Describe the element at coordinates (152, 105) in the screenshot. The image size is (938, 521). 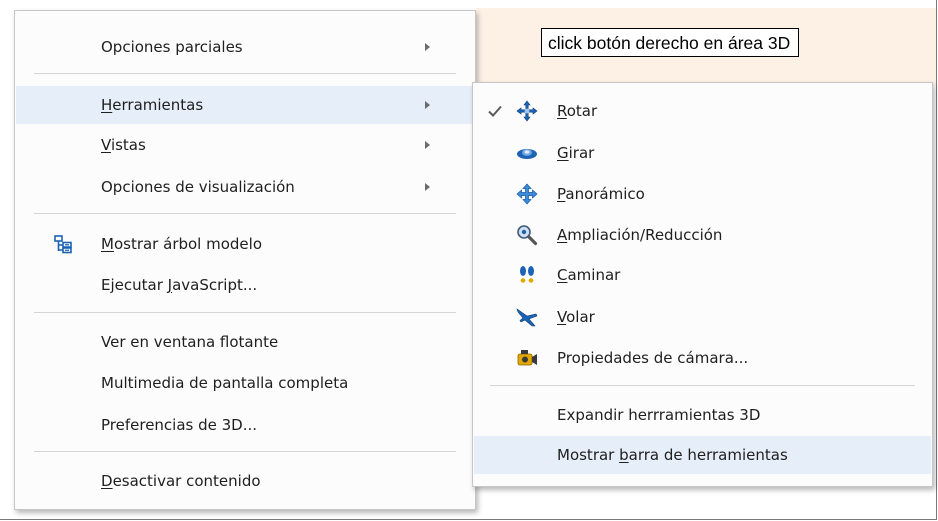
I see `menu-item-label: Herramientas` at that location.